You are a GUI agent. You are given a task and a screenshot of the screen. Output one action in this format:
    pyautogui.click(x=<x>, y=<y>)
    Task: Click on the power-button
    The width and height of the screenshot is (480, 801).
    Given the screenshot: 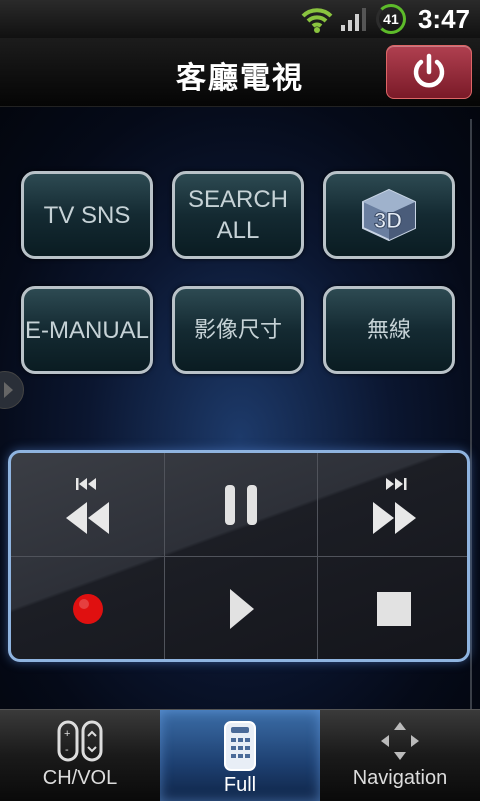 What is the action you would take?
    pyautogui.click(x=429, y=72)
    